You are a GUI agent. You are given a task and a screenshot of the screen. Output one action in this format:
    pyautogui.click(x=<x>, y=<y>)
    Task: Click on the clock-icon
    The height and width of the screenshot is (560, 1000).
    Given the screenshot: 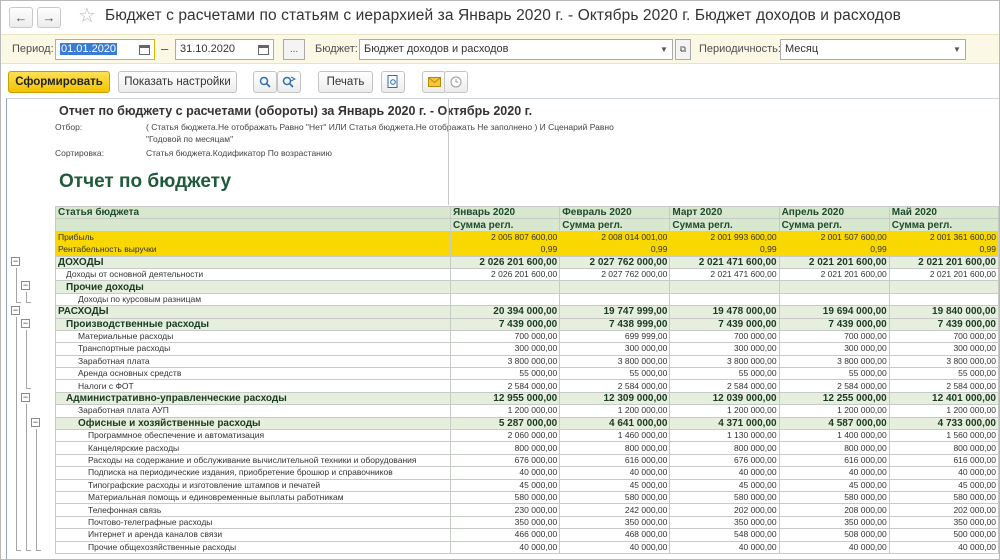 What is the action you would take?
    pyautogui.click(x=456, y=82)
    